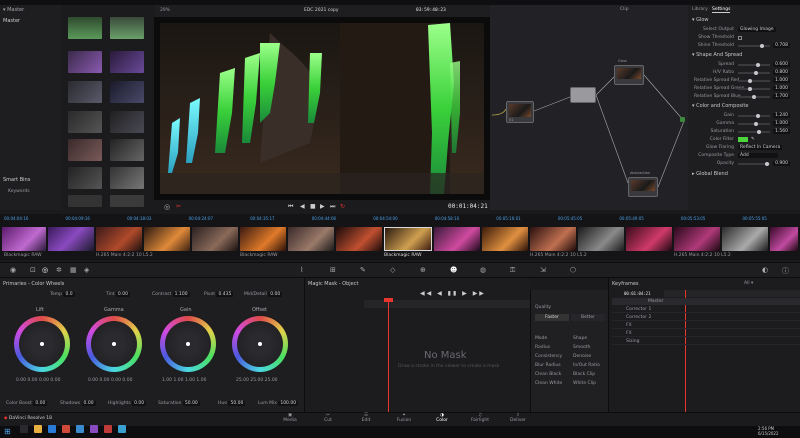 The height and width of the screenshot is (438, 800). Describe the element at coordinates (114, 344) in the screenshot. I see `gamma-wheel` at that location.